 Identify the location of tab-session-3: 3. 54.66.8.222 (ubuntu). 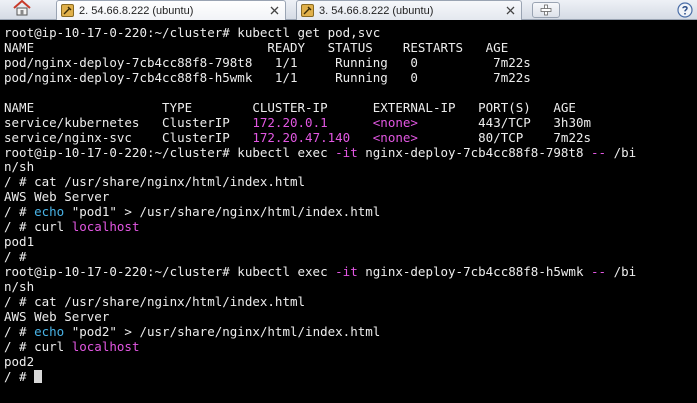
(409, 10).